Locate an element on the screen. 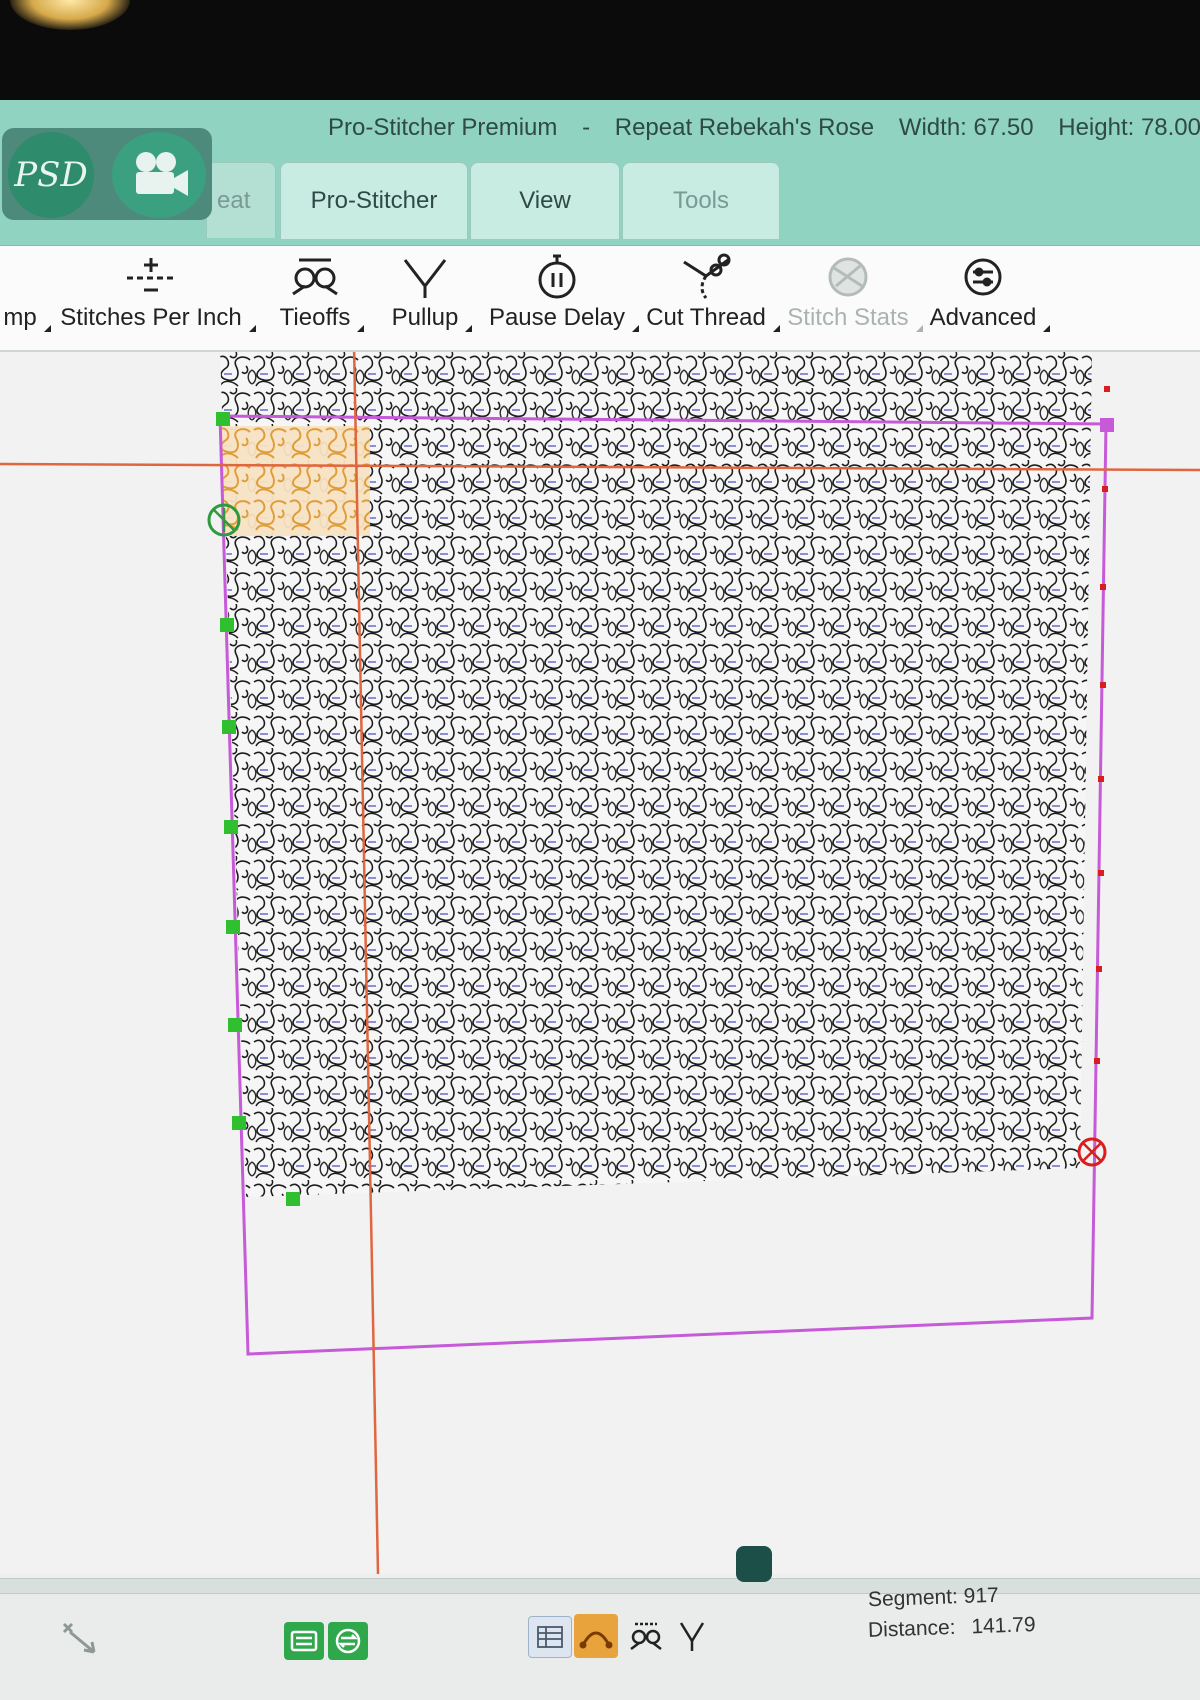 Image resolution: width=1200 pixels, height=1700 pixels. distance-readout: Distance: 141.79 is located at coordinates (952, 1628).